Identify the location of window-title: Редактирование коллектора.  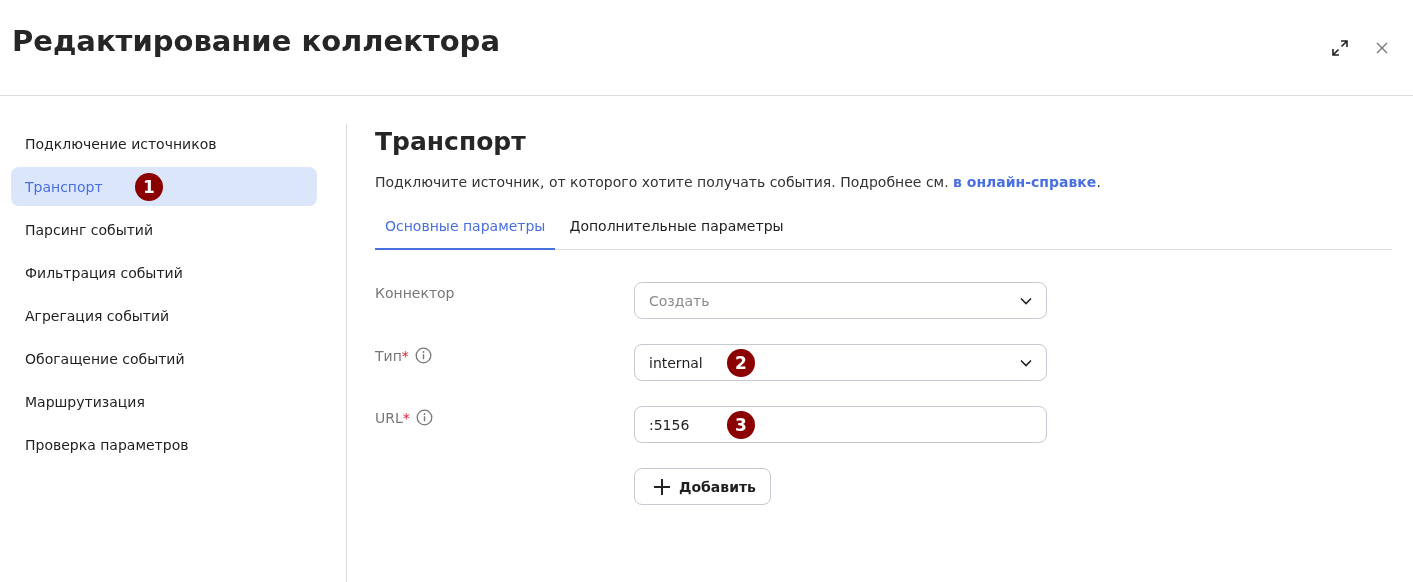
(256, 40).